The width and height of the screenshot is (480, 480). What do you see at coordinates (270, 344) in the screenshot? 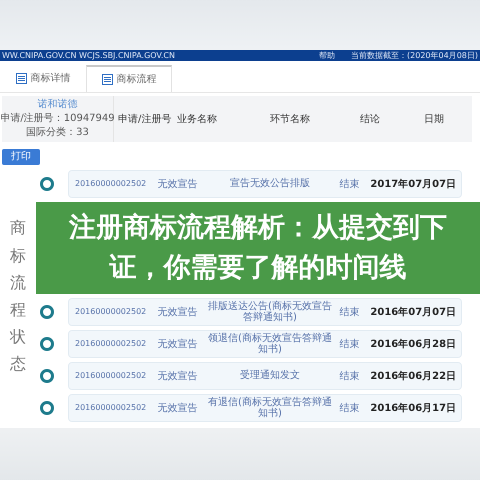
I see `table-cell-text: 领退信(商标无效宣告答辩通知书)` at bounding box center [270, 344].